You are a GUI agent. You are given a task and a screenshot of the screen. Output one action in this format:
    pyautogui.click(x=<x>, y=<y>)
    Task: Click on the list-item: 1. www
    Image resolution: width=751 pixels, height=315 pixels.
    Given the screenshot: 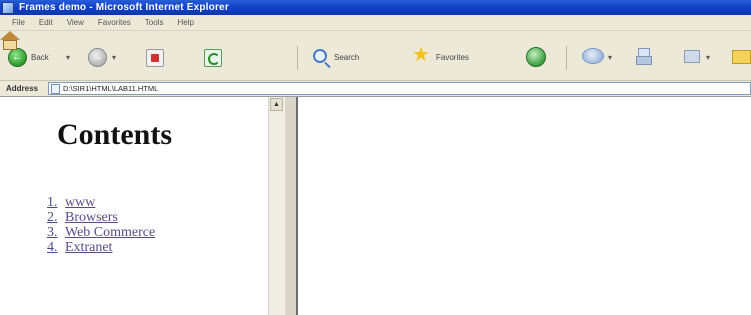 What is the action you would take?
    pyautogui.click(x=101, y=202)
    